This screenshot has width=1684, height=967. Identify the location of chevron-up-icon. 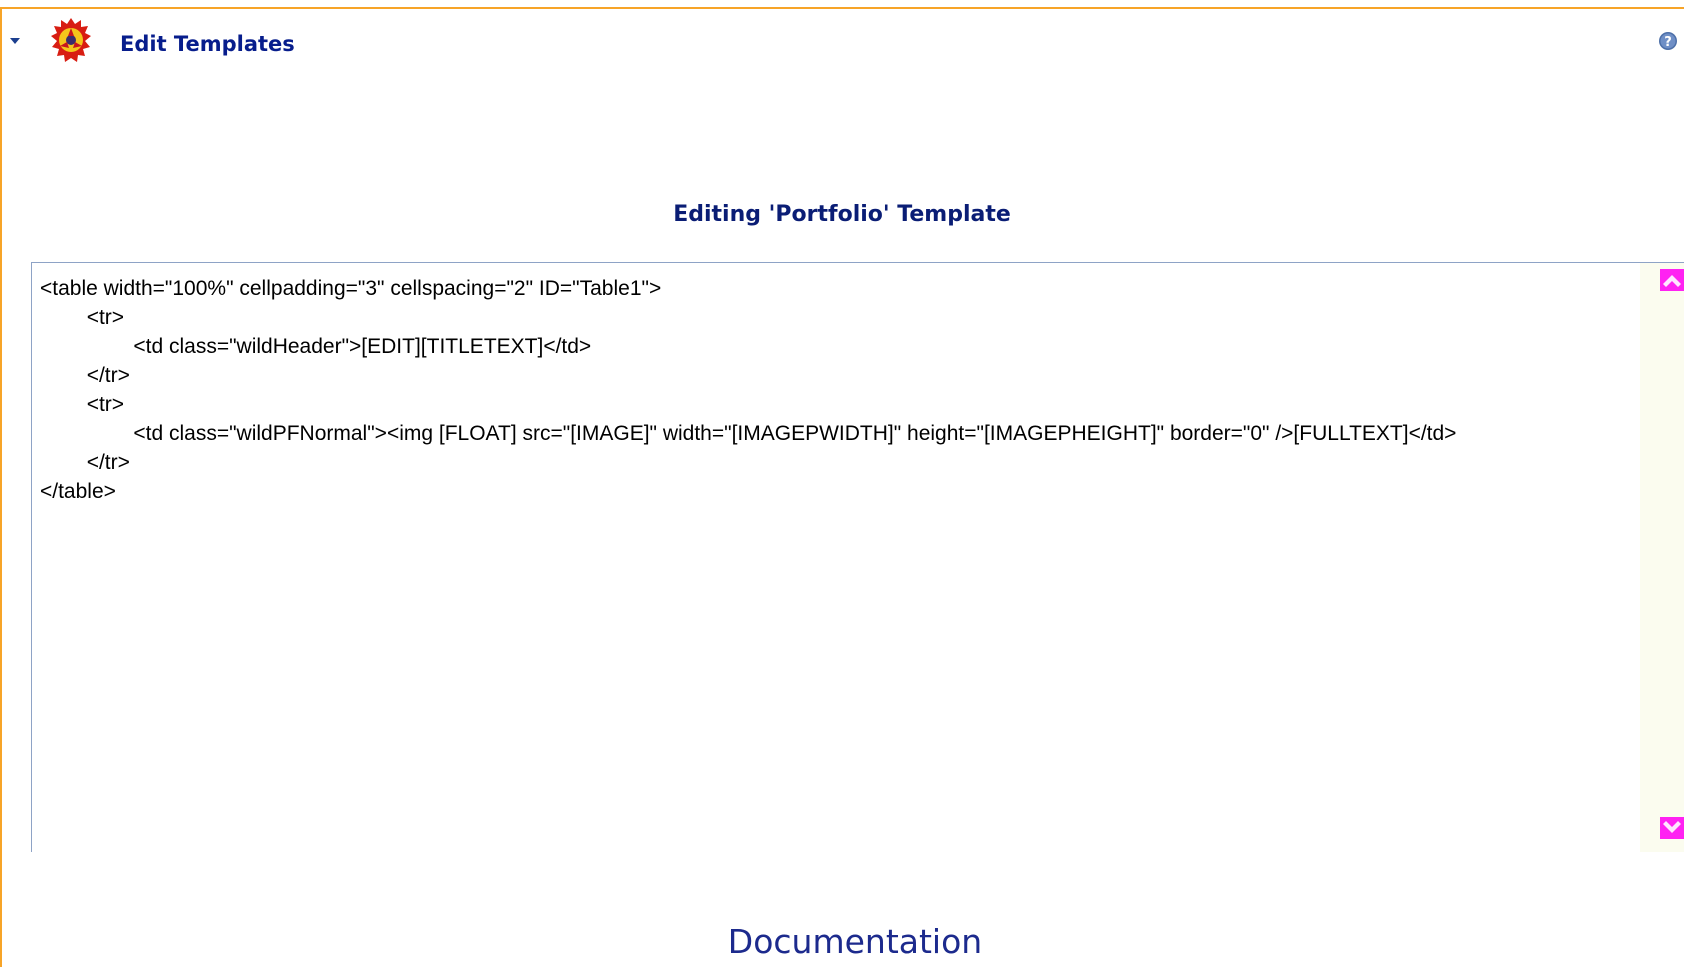
(1672, 280).